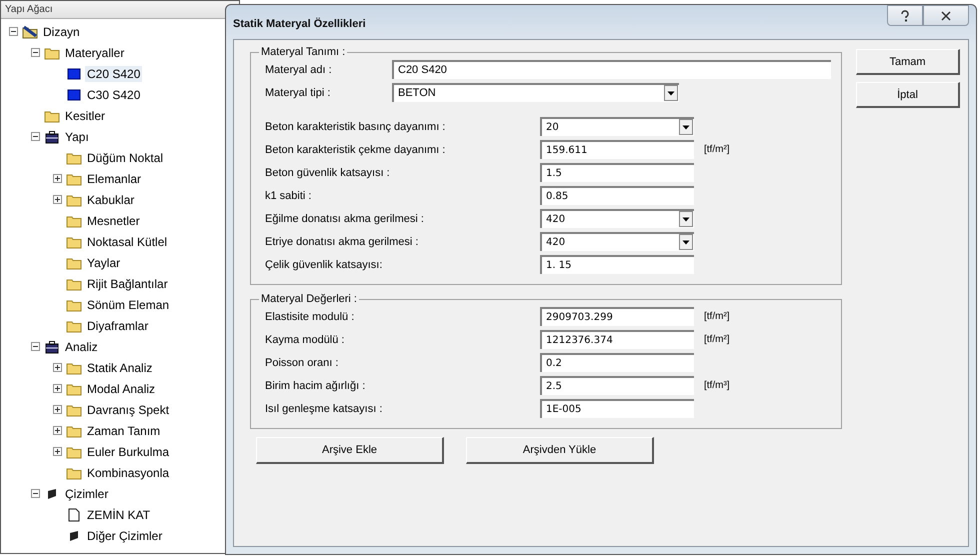 This screenshot has height=559, width=980. I want to click on cancel-button: İptal, so click(908, 95).